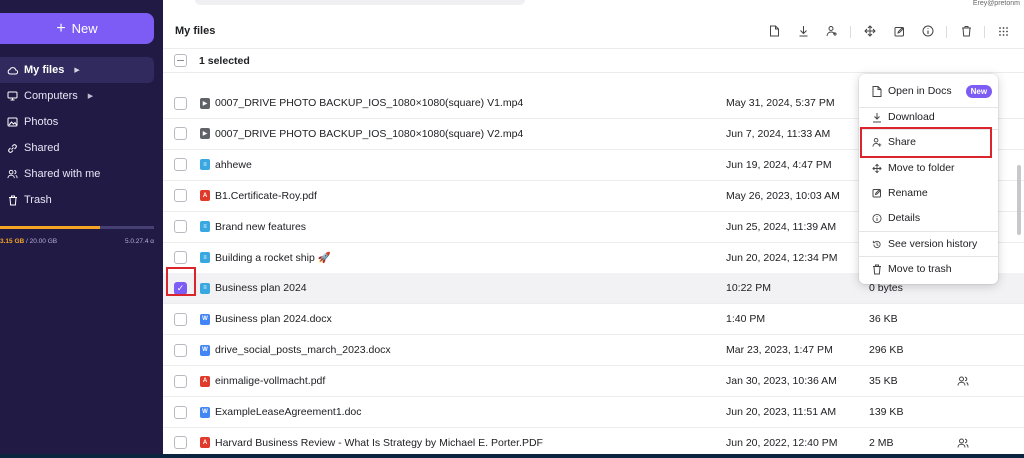 This screenshot has height=458, width=1024. What do you see at coordinates (266, 196) in the screenshot?
I see `file-name: B1.Certificate-Roy.pdf` at bounding box center [266, 196].